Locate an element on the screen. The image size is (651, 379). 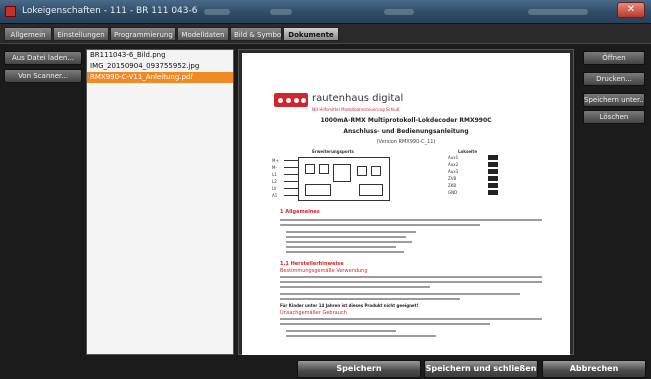
app-icon is located at coordinates (10, 11).